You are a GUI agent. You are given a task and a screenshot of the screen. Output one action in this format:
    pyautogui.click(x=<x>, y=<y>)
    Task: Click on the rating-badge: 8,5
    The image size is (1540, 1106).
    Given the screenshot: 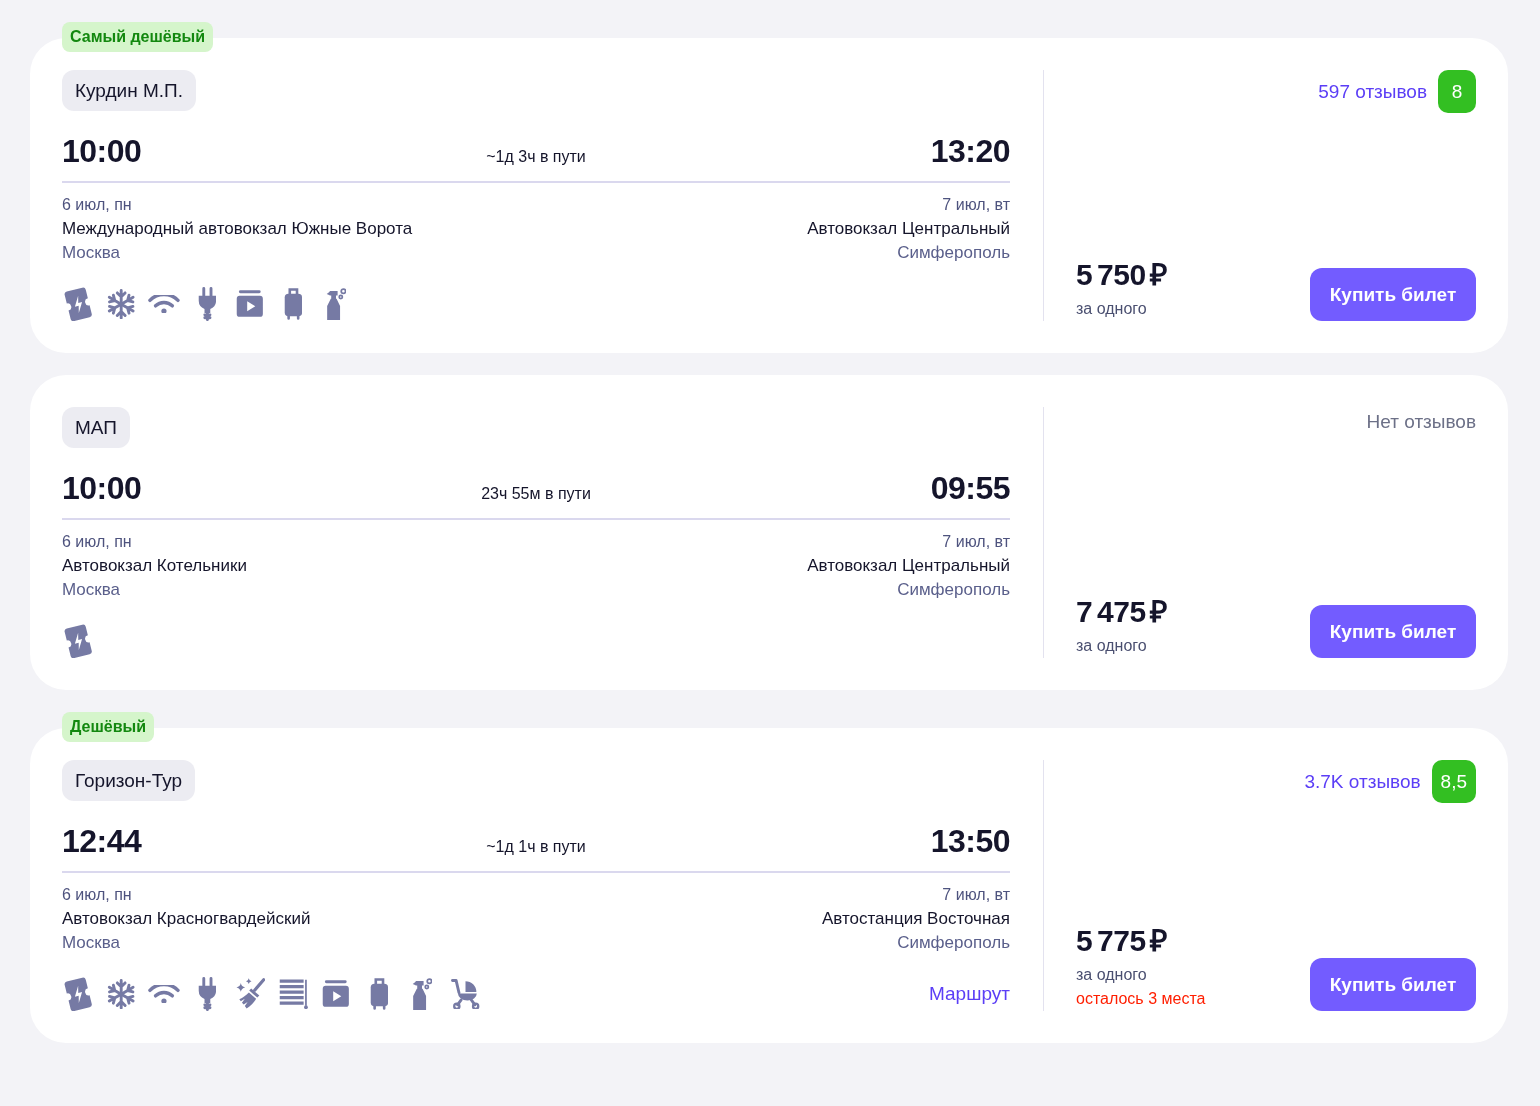 What is the action you would take?
    pyautogui.click(x=1453, y=781)
    